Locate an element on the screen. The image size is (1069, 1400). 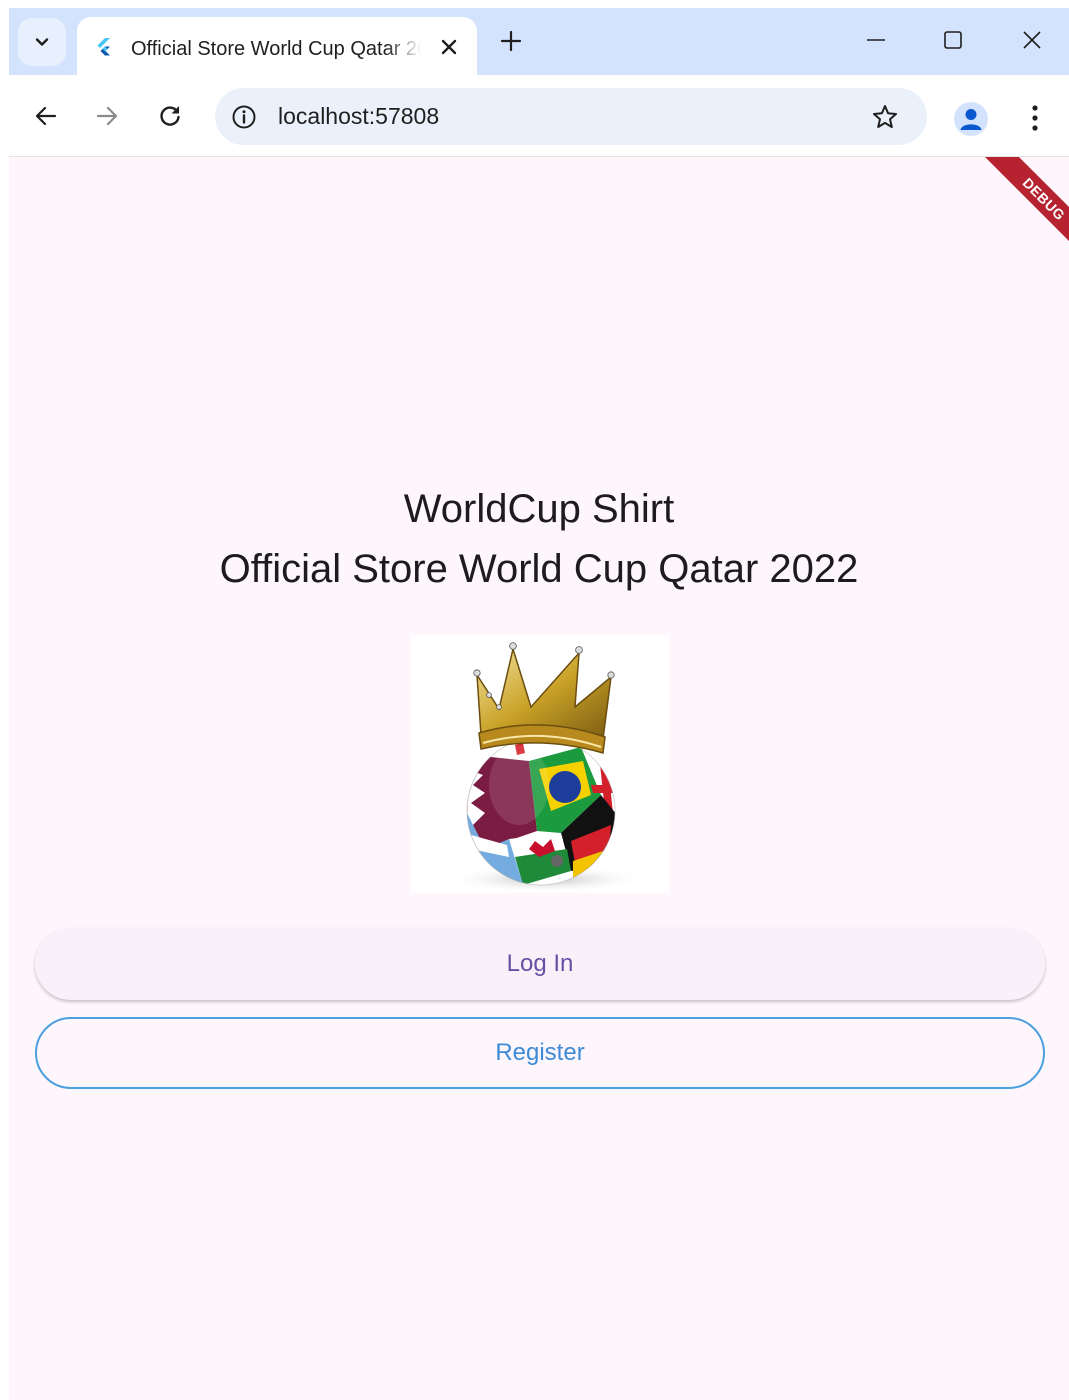
reload-icon is located at coordinates (170, 116).